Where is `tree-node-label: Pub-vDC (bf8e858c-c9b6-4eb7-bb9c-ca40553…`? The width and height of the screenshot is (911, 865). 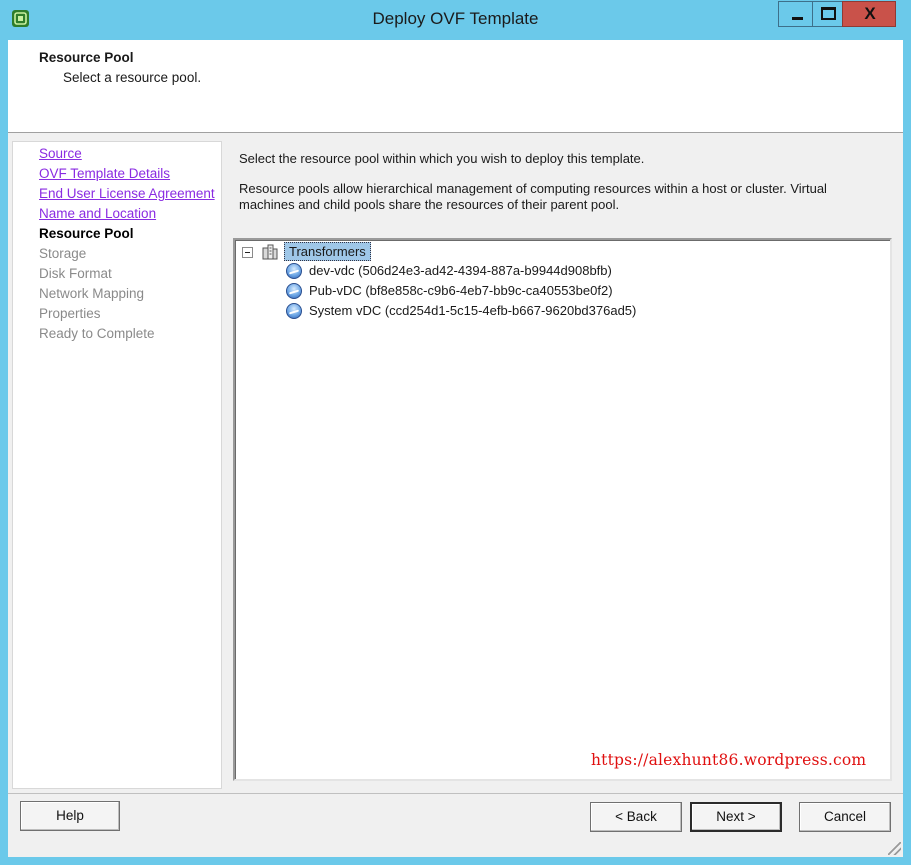
tree-node-label: Pub-vDC (bf8e858c-c9b6-4eb7-bb9c-ca40553… is located at coordinates (461, 290).